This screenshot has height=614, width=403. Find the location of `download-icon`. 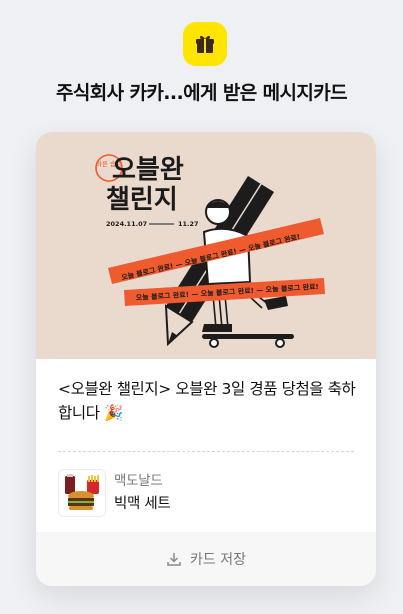

download-icon is located at coordinates (174, 559).